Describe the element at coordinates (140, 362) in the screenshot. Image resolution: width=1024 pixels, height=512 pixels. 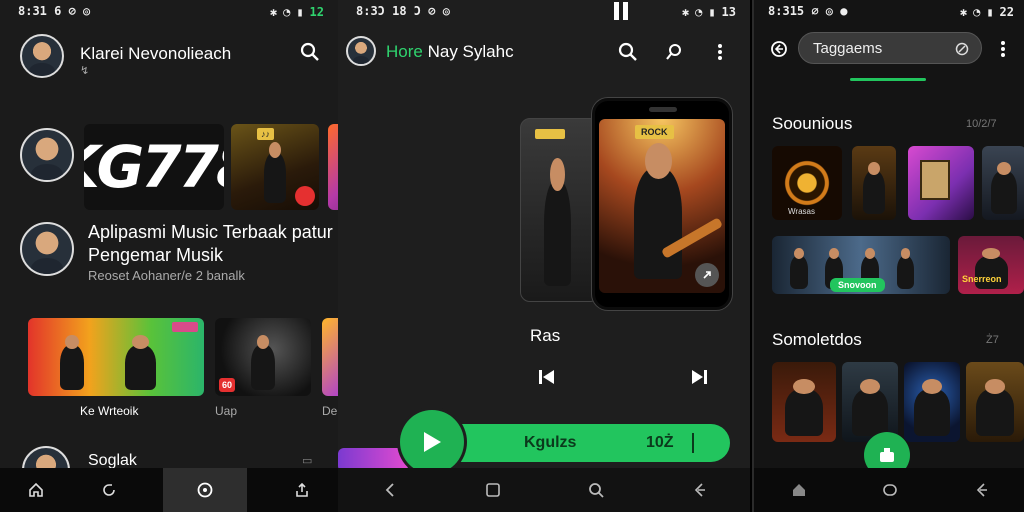
I see `artist-figure` at that location.